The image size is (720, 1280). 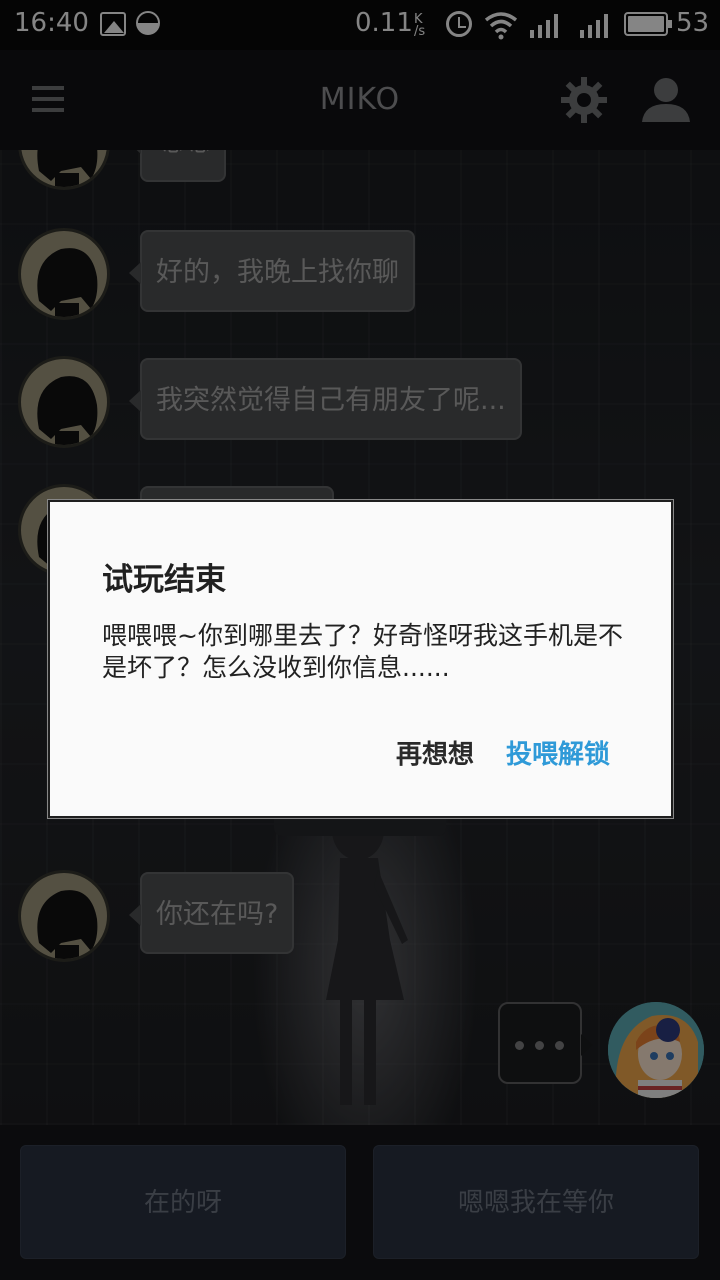 What do you see at coordinates (435, 752) in the screenshot?
I see `dialog-cancel-button: 再想想` at bounding box center [435, 752].